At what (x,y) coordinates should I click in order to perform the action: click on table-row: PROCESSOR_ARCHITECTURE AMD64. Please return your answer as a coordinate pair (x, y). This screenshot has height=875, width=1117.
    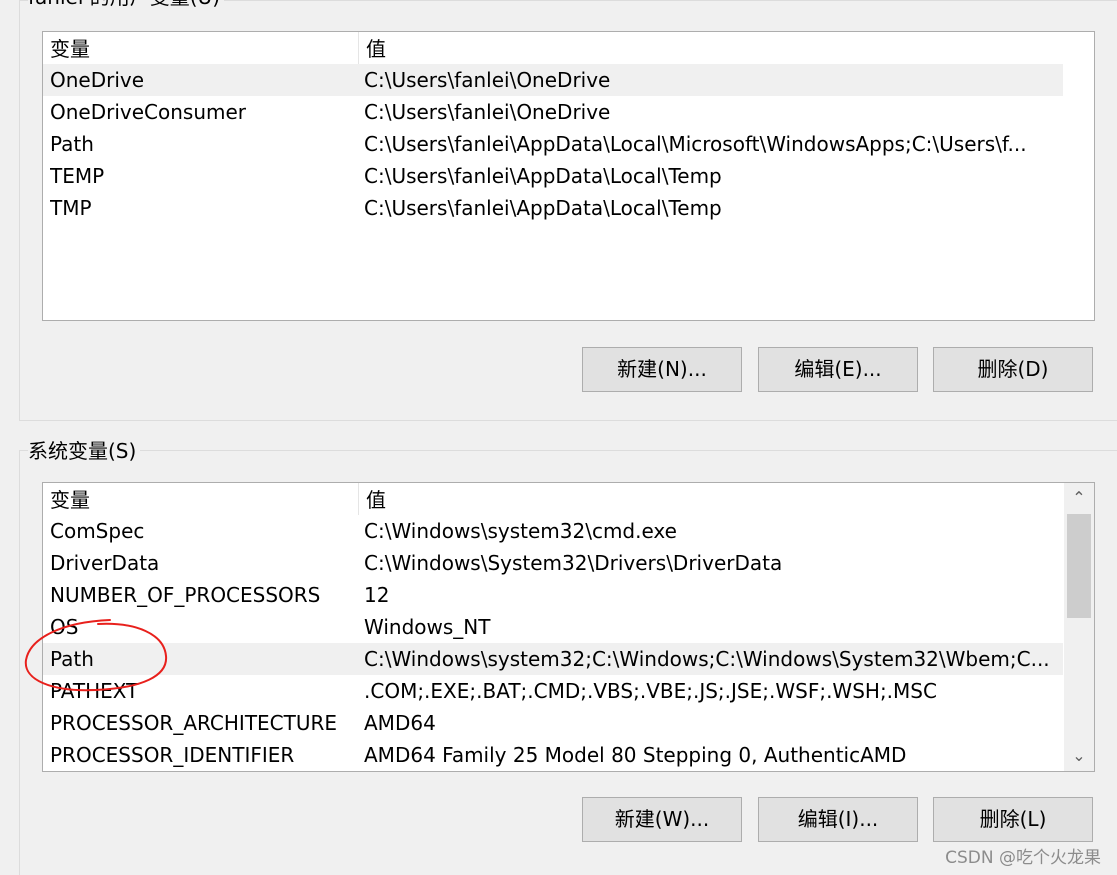
    Looking at the image, I should click on (553, 723).